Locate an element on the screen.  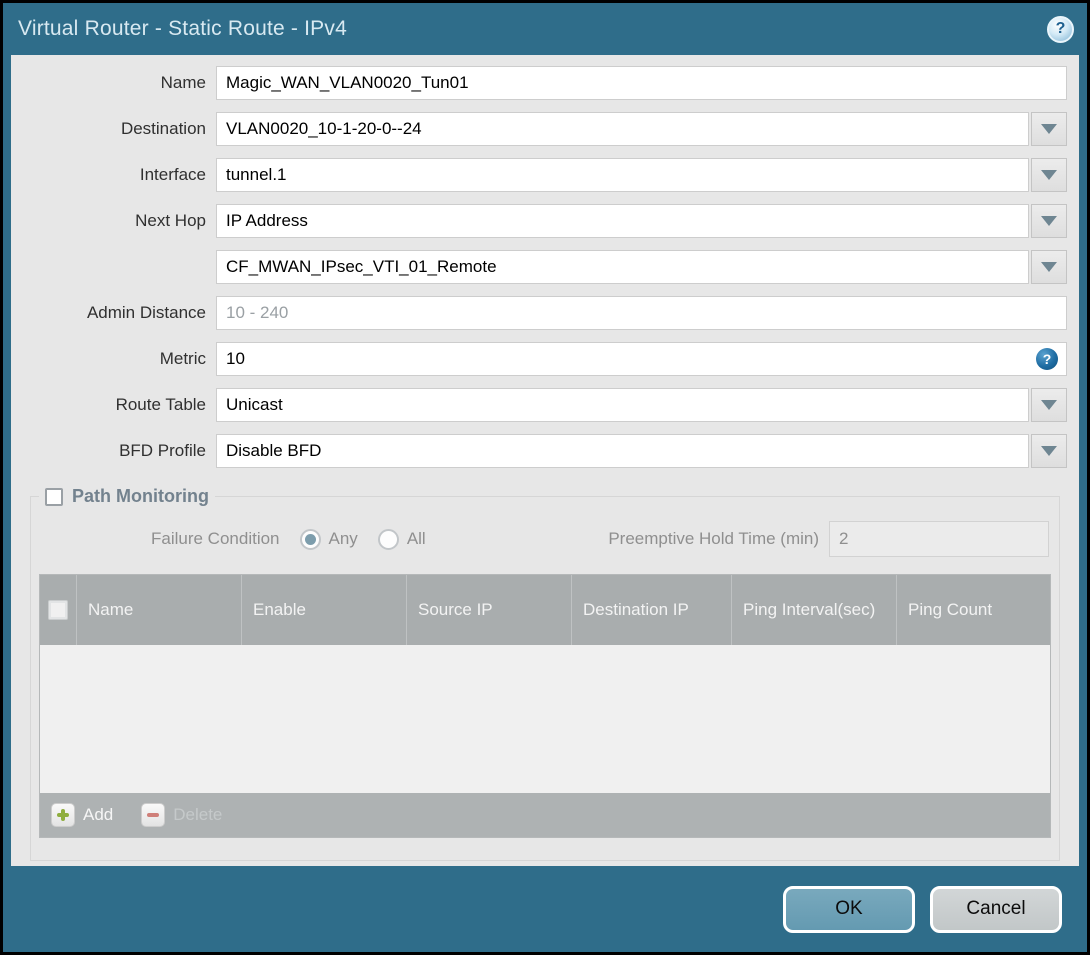
path-monitoring-legend: Path Monitoring is located at coordinates (127, 496).